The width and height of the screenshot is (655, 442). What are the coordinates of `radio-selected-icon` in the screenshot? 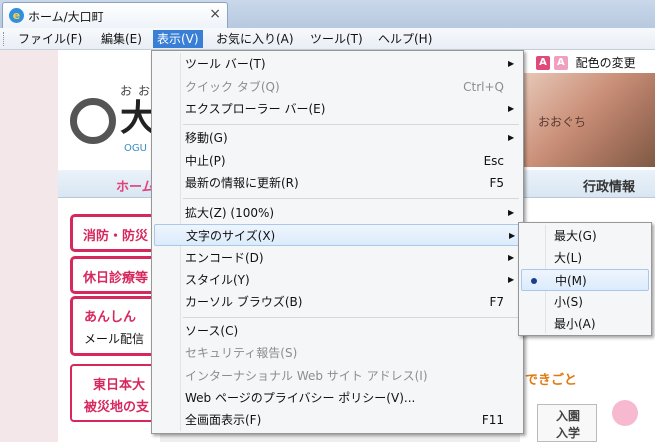 It's located at (534, 281).